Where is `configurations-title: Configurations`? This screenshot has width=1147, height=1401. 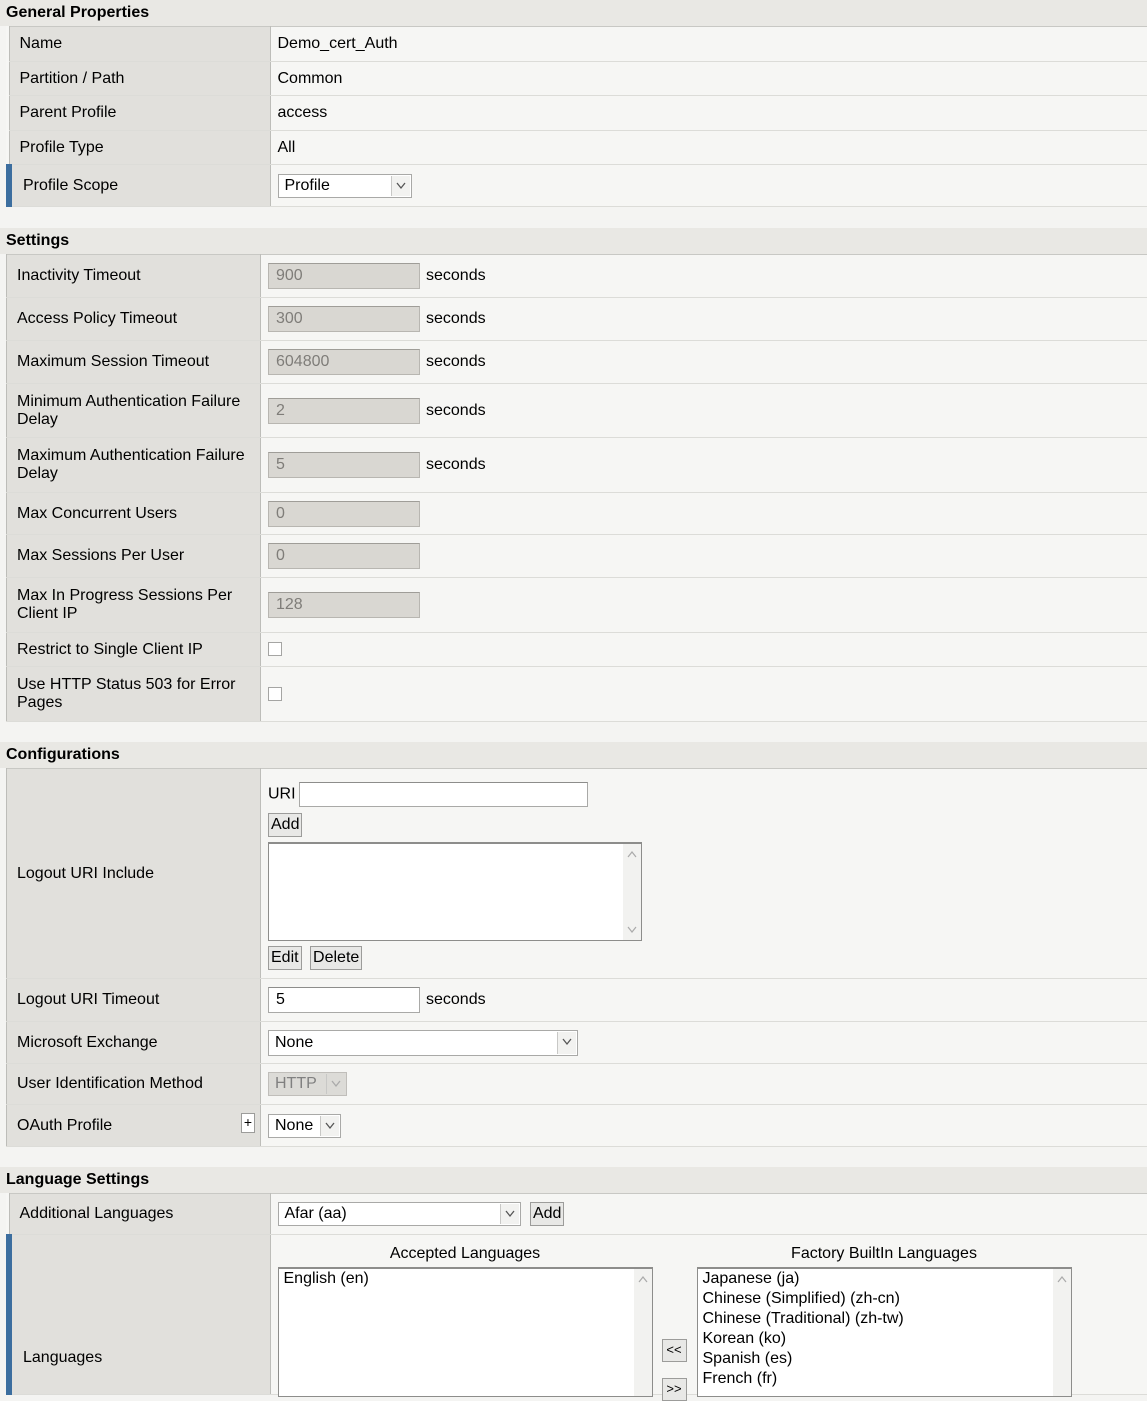
configurations-title: Configurations is located at coordinates (573, 755).